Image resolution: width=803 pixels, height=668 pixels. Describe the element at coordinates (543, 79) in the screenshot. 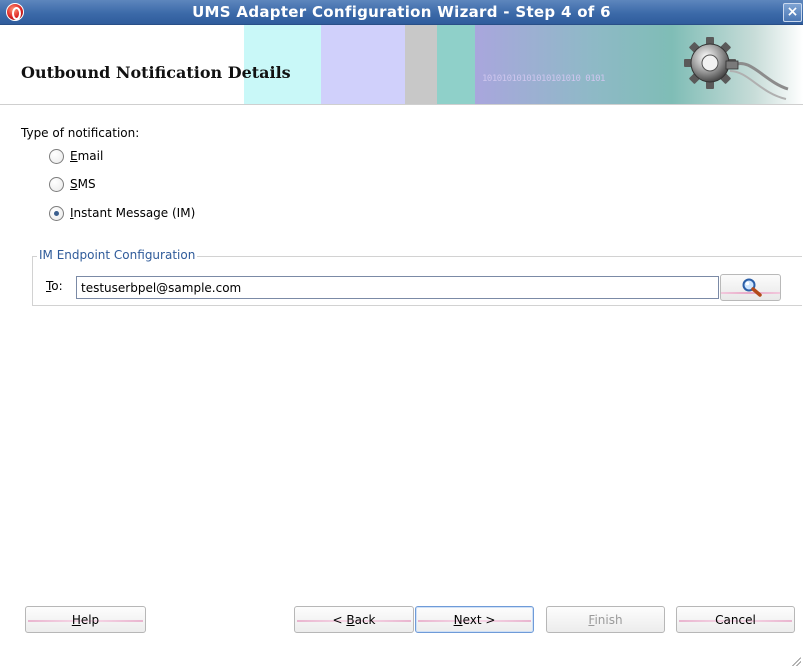

I see `banner-binary-text: 10101010101010101010 0101` at that location.